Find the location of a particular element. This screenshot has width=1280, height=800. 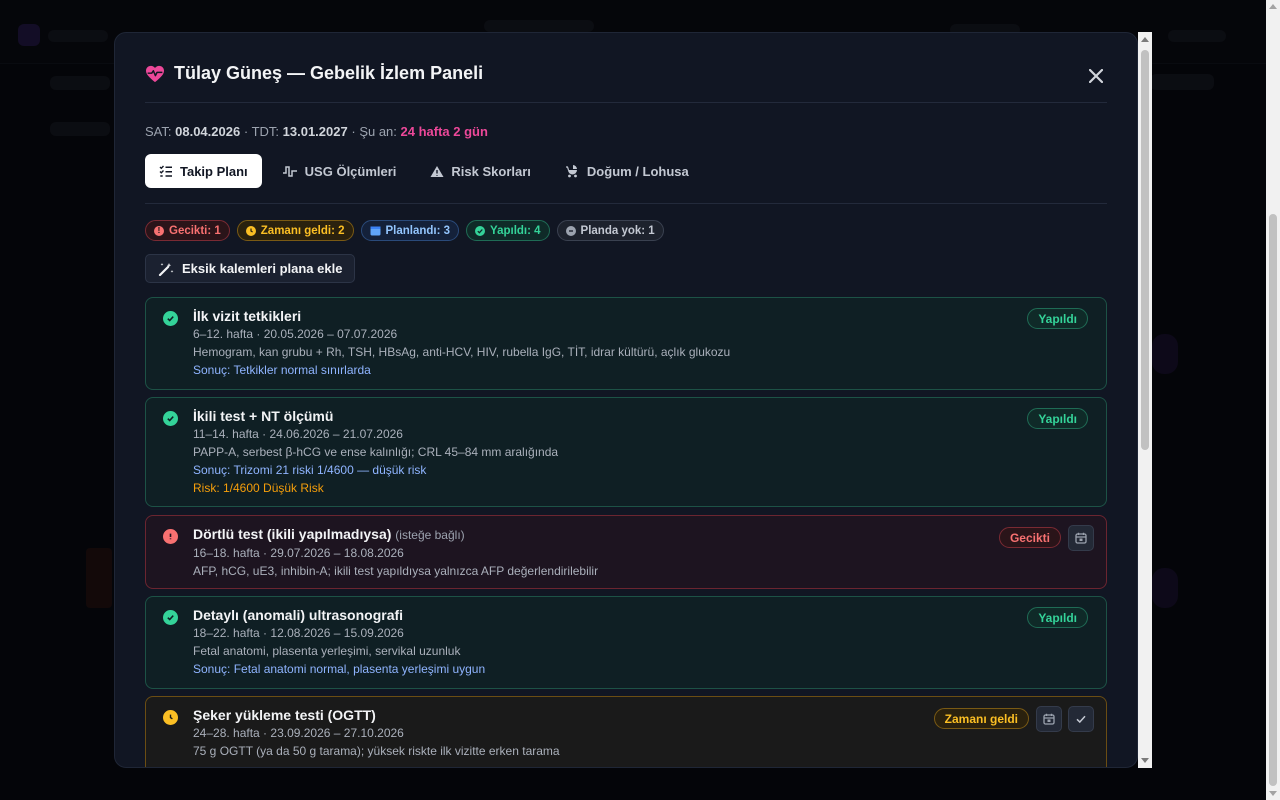

heart-pulse-icon is located at coordinates (155, 73).